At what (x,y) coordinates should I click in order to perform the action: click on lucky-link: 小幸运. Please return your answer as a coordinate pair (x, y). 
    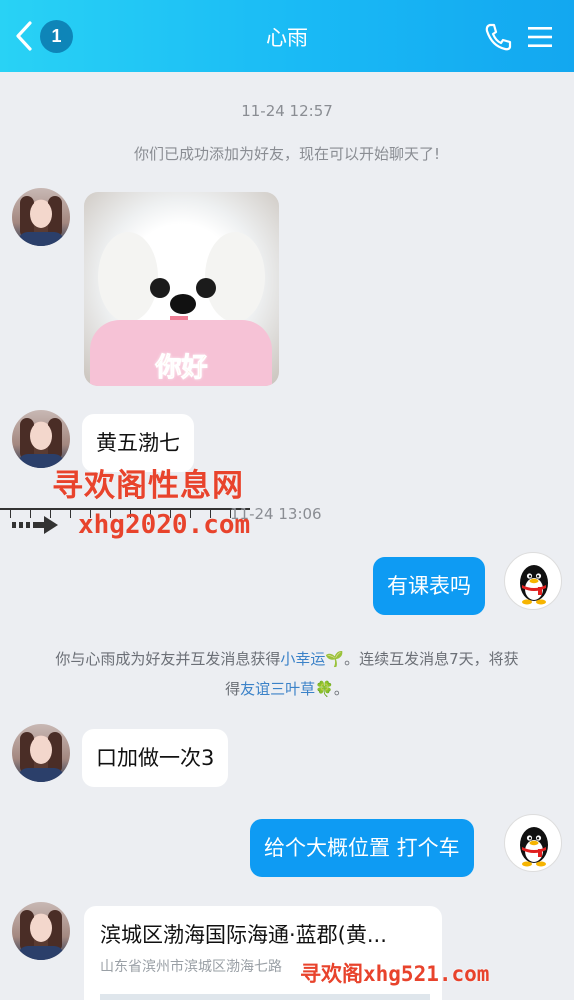
    Looking at the image, I should click on (302, 659).